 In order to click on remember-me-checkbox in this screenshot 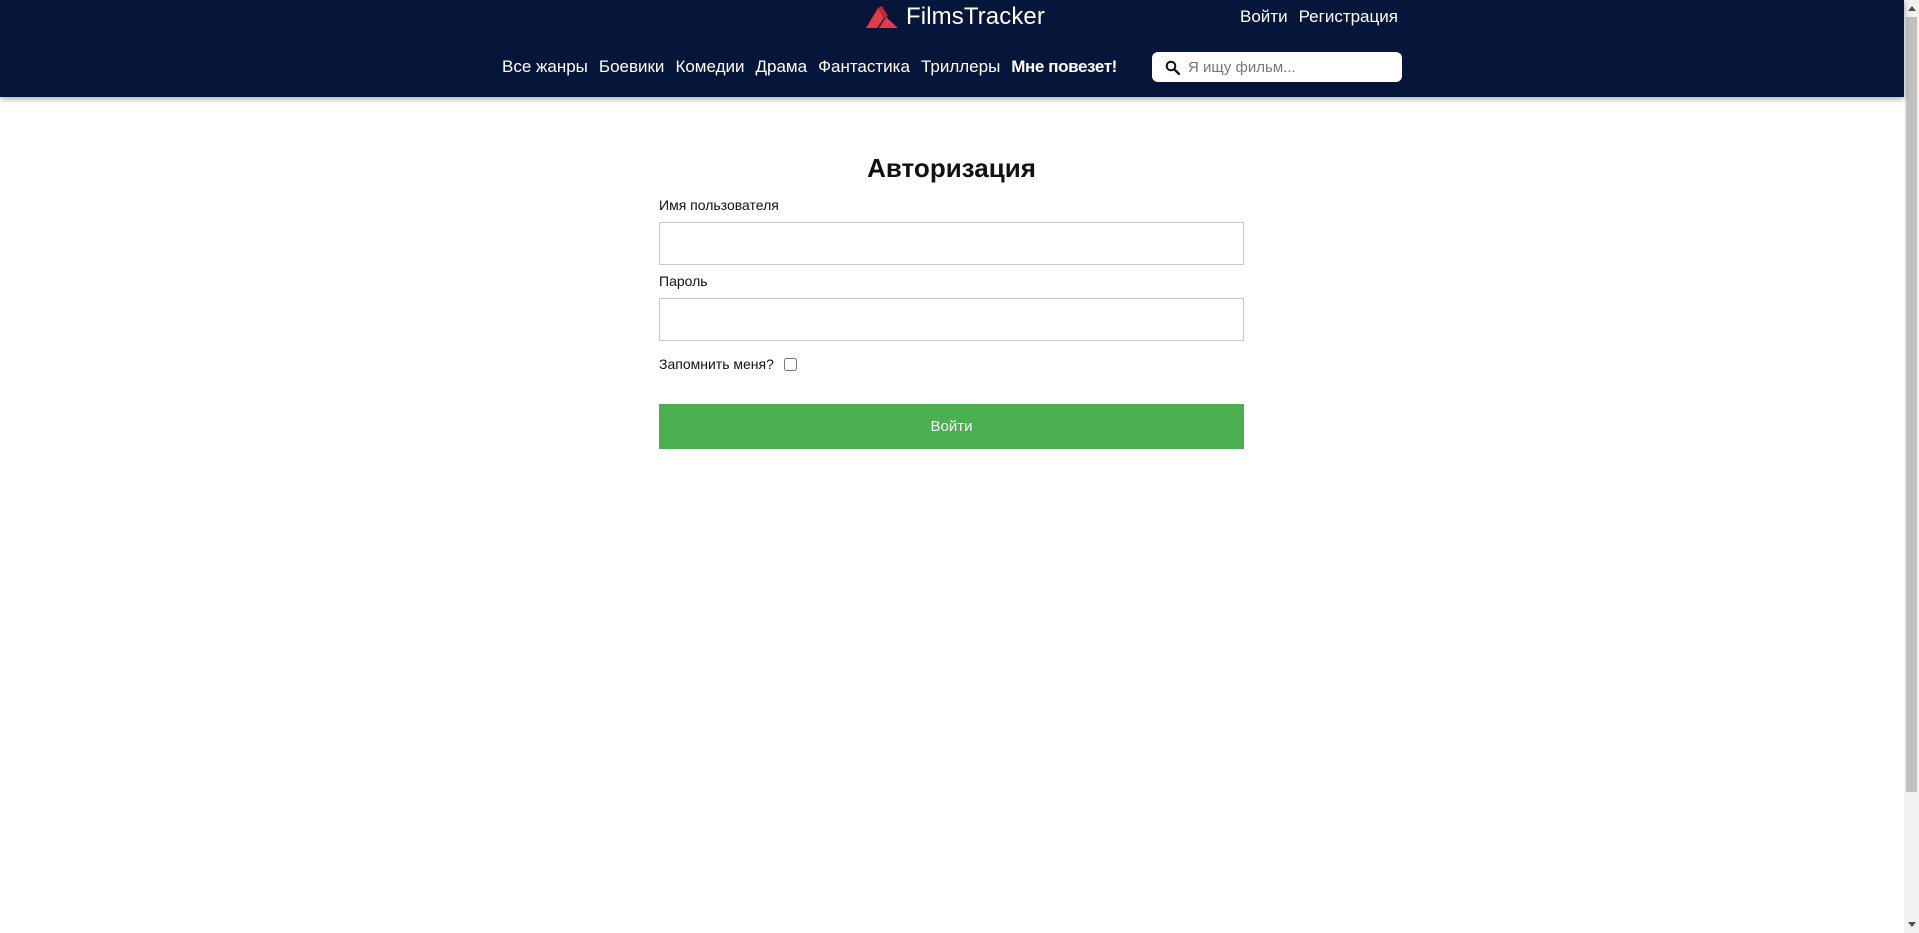, I will do `click(790, 364)`.